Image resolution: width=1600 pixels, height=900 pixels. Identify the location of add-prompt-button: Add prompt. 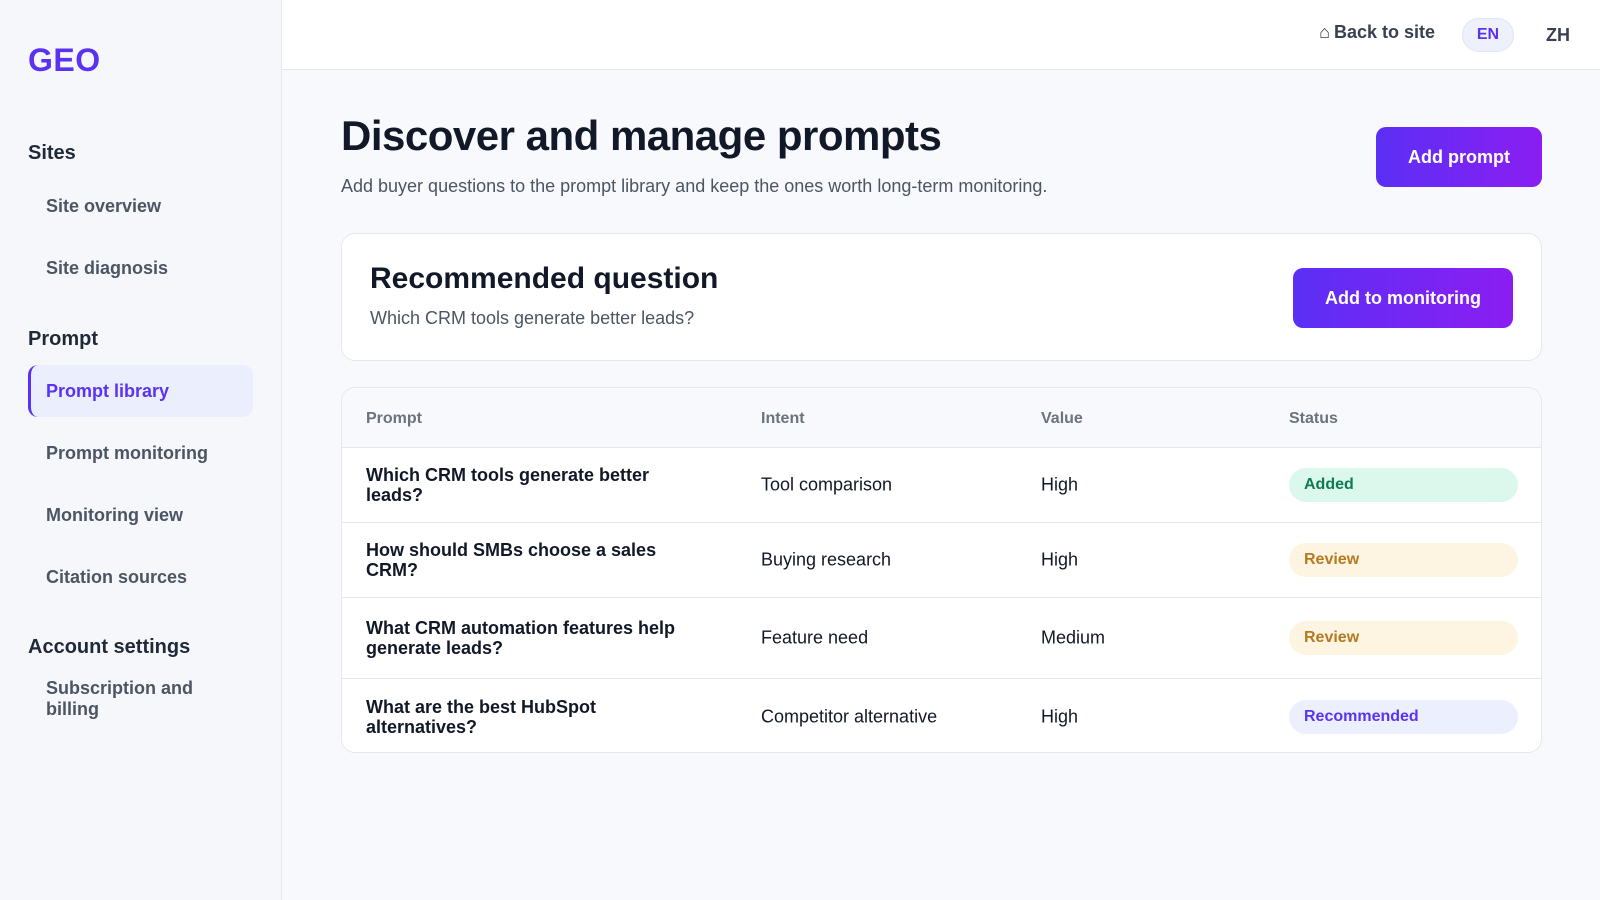
(1459, 157).